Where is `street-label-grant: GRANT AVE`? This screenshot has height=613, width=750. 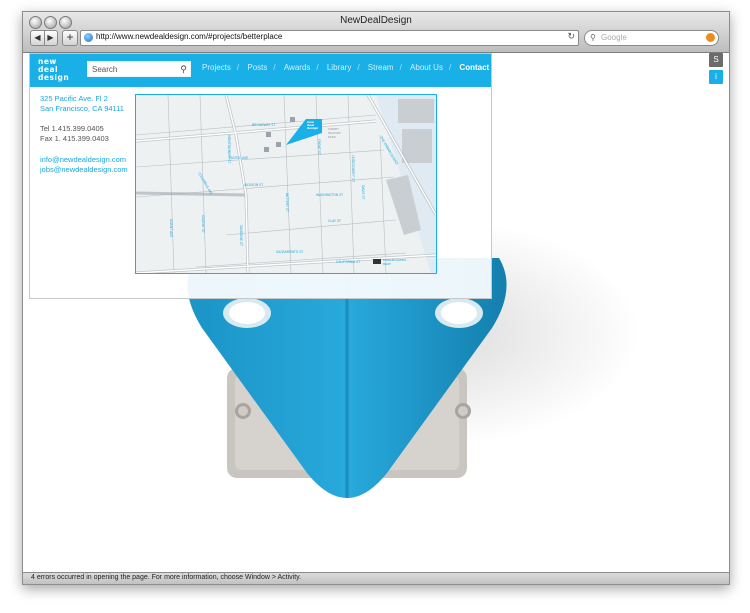 street-label-grant: GRANT AVE is located at coordinates (171, 228).